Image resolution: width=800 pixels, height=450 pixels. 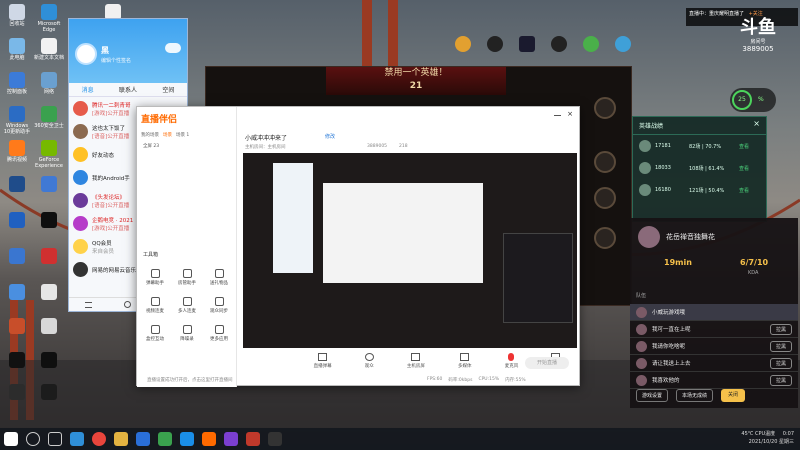 What do you see at coordinates (150, 135) in the screenshot?
I see `tab-scene-my: 我的场景` at bounding box center [150, 135].